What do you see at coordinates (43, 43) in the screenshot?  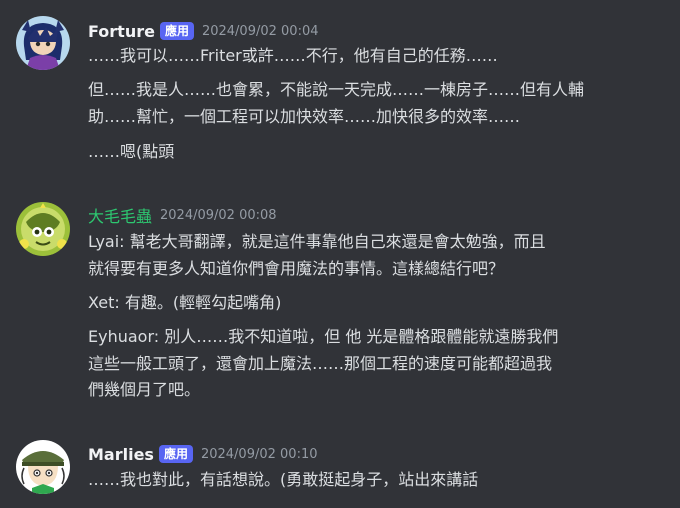 I see `avatar-forture` at bounding box center [43, 43].